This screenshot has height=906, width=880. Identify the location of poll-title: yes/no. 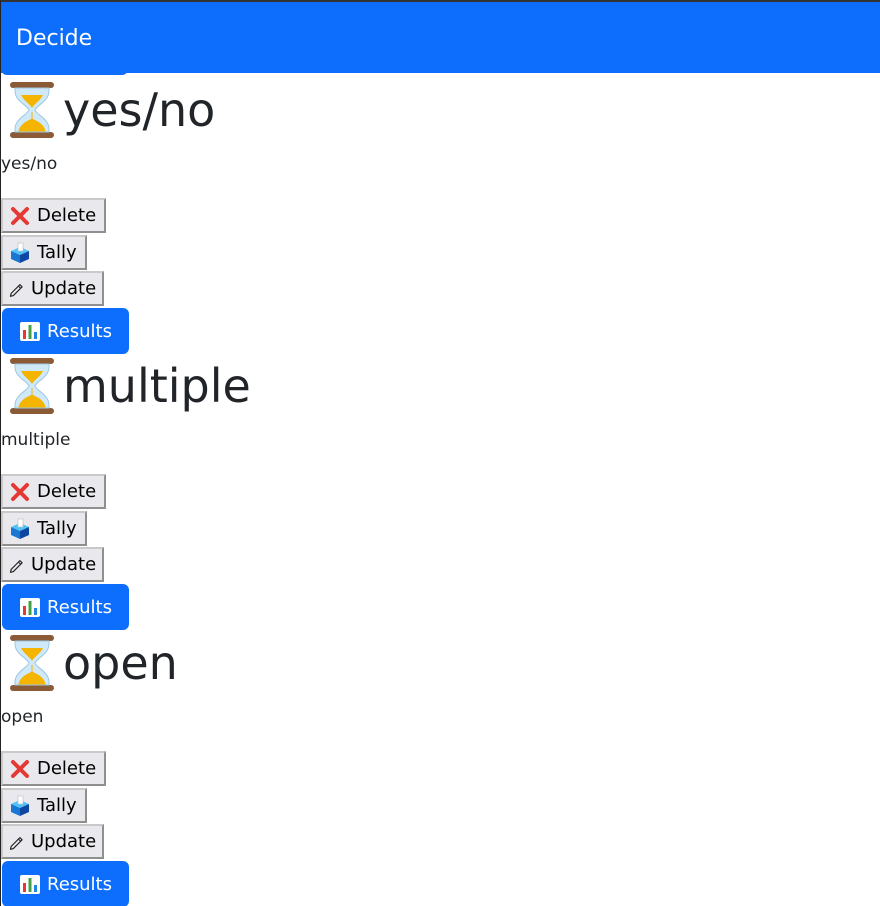
(111, 110).